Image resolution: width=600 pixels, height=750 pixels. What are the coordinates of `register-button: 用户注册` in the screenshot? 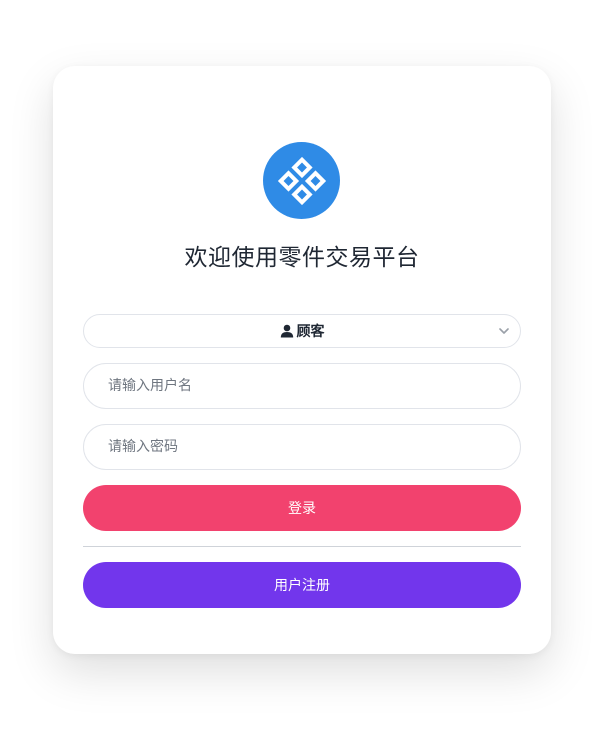 It's located at (302, 585).